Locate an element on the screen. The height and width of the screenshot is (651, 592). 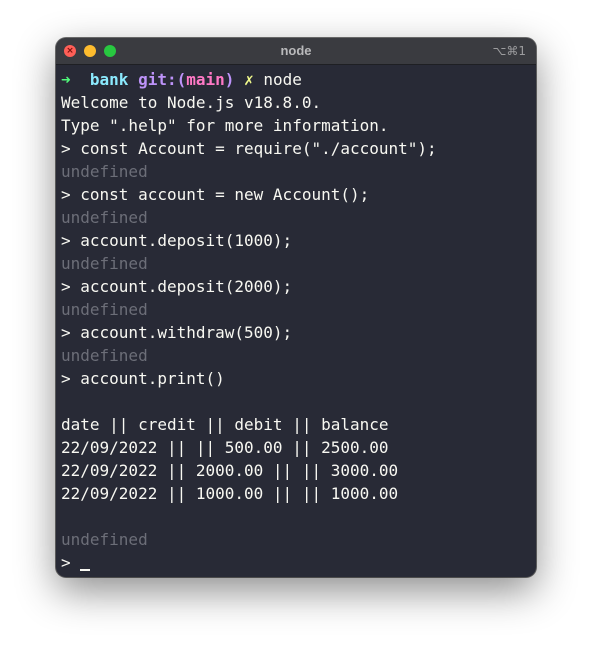
prompt-git-suffix: ) is located at coordinates (229, 79).